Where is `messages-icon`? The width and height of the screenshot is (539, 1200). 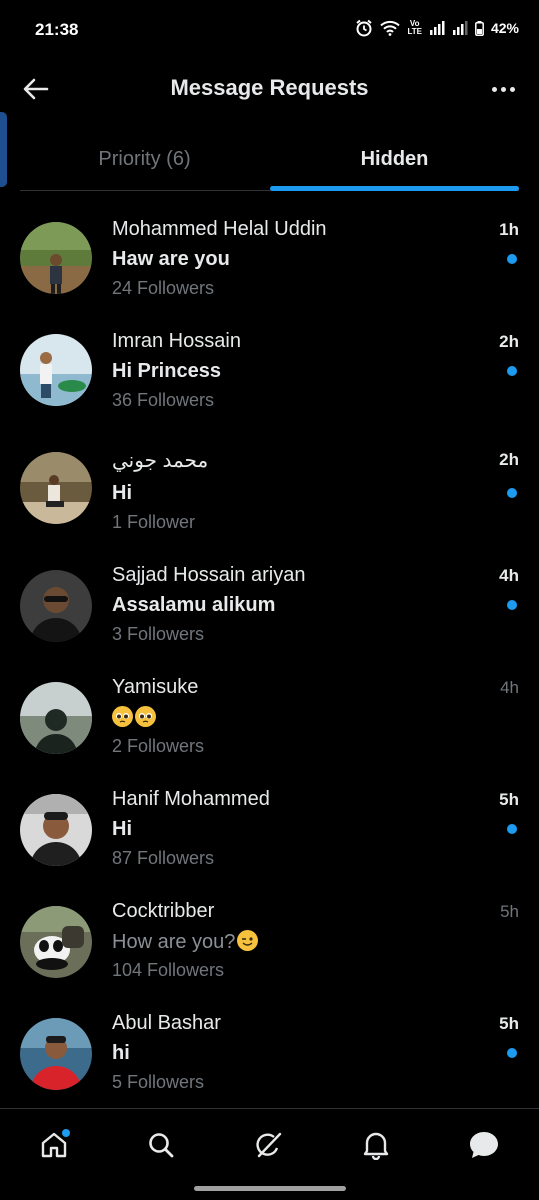
messages-icon is located at coordinates (484, 1145).